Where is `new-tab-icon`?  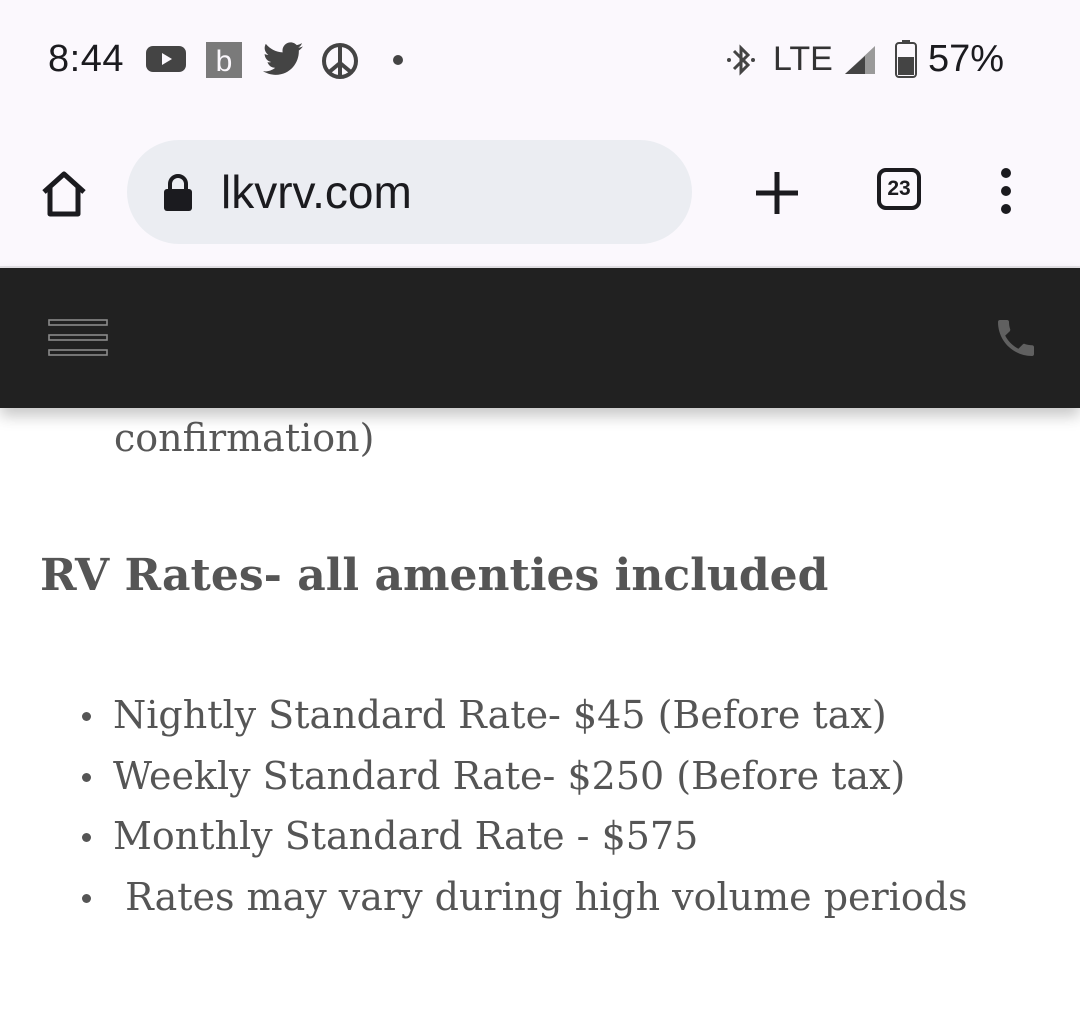
new-tab-icon is located at coordinates (777, 193).